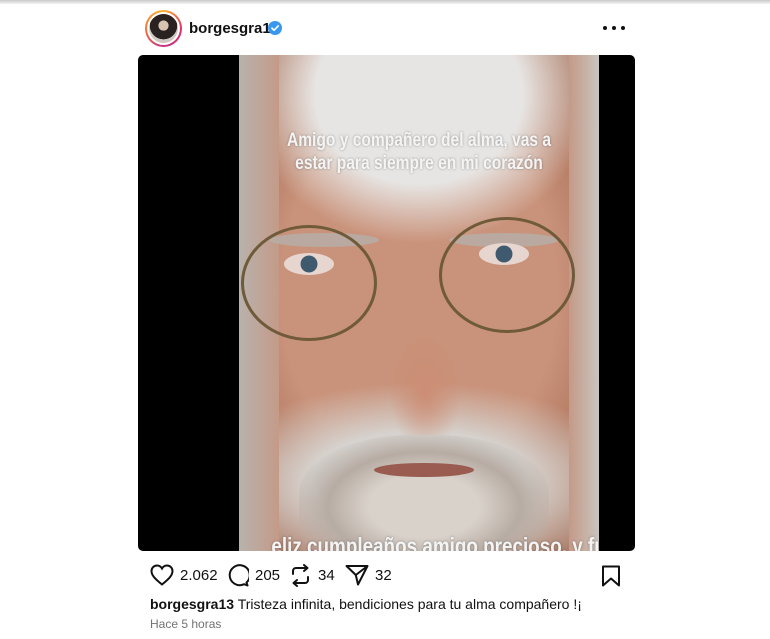 The image size is (770, 639). I want to click on bookmark-icon, so click(611, 576).